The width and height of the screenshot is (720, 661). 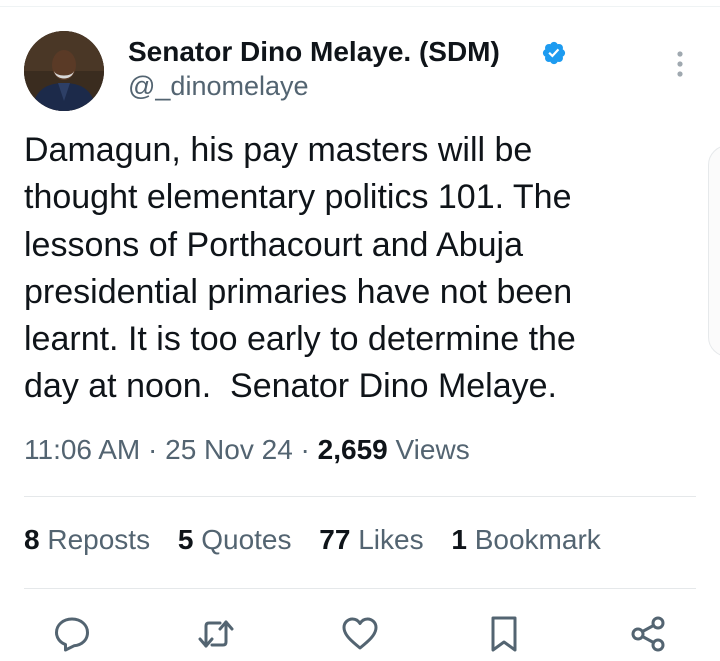 I want to click on reposts-label: Reposts, so click(x=99, y=539).